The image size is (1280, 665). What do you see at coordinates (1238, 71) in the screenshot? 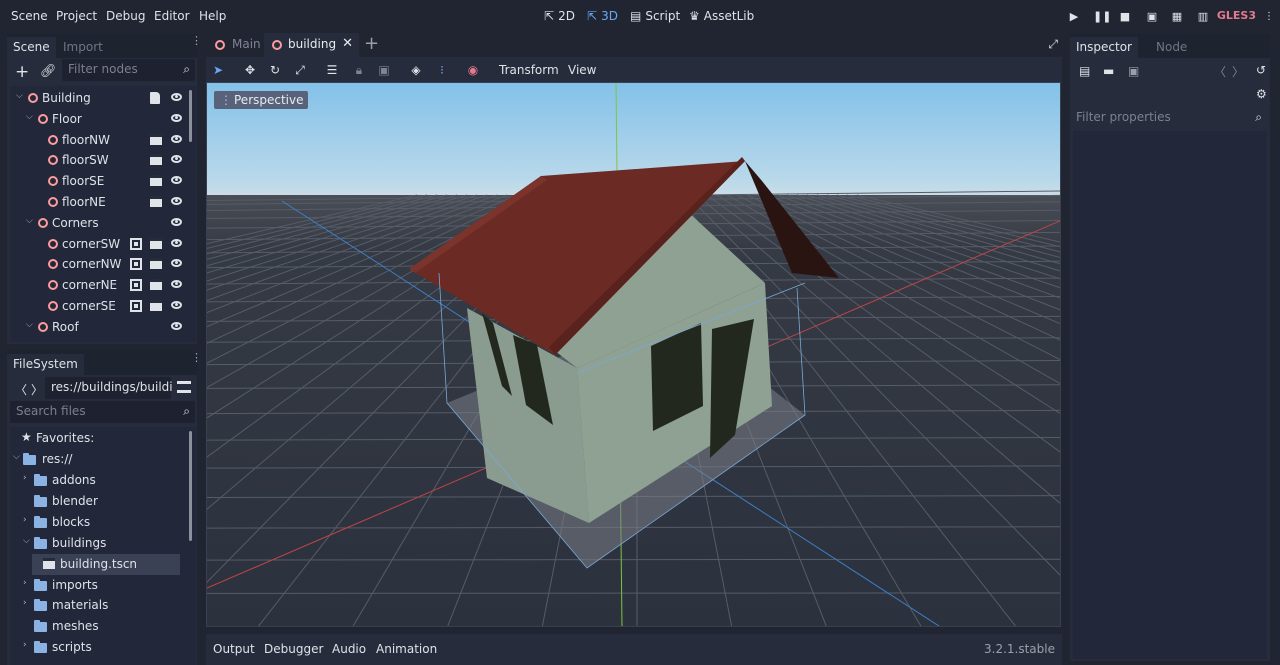
I see `history-forward-icon: 〉` at bounding box center [1238, 71].